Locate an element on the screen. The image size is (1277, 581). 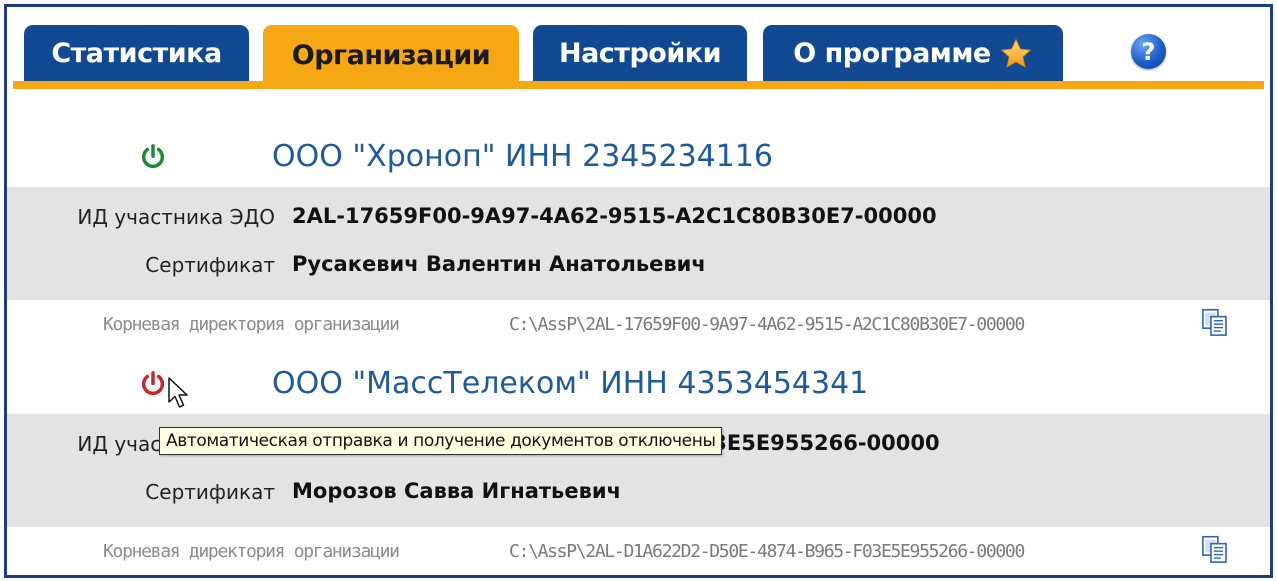
power-off-icon is located at coordinates (153, 384).